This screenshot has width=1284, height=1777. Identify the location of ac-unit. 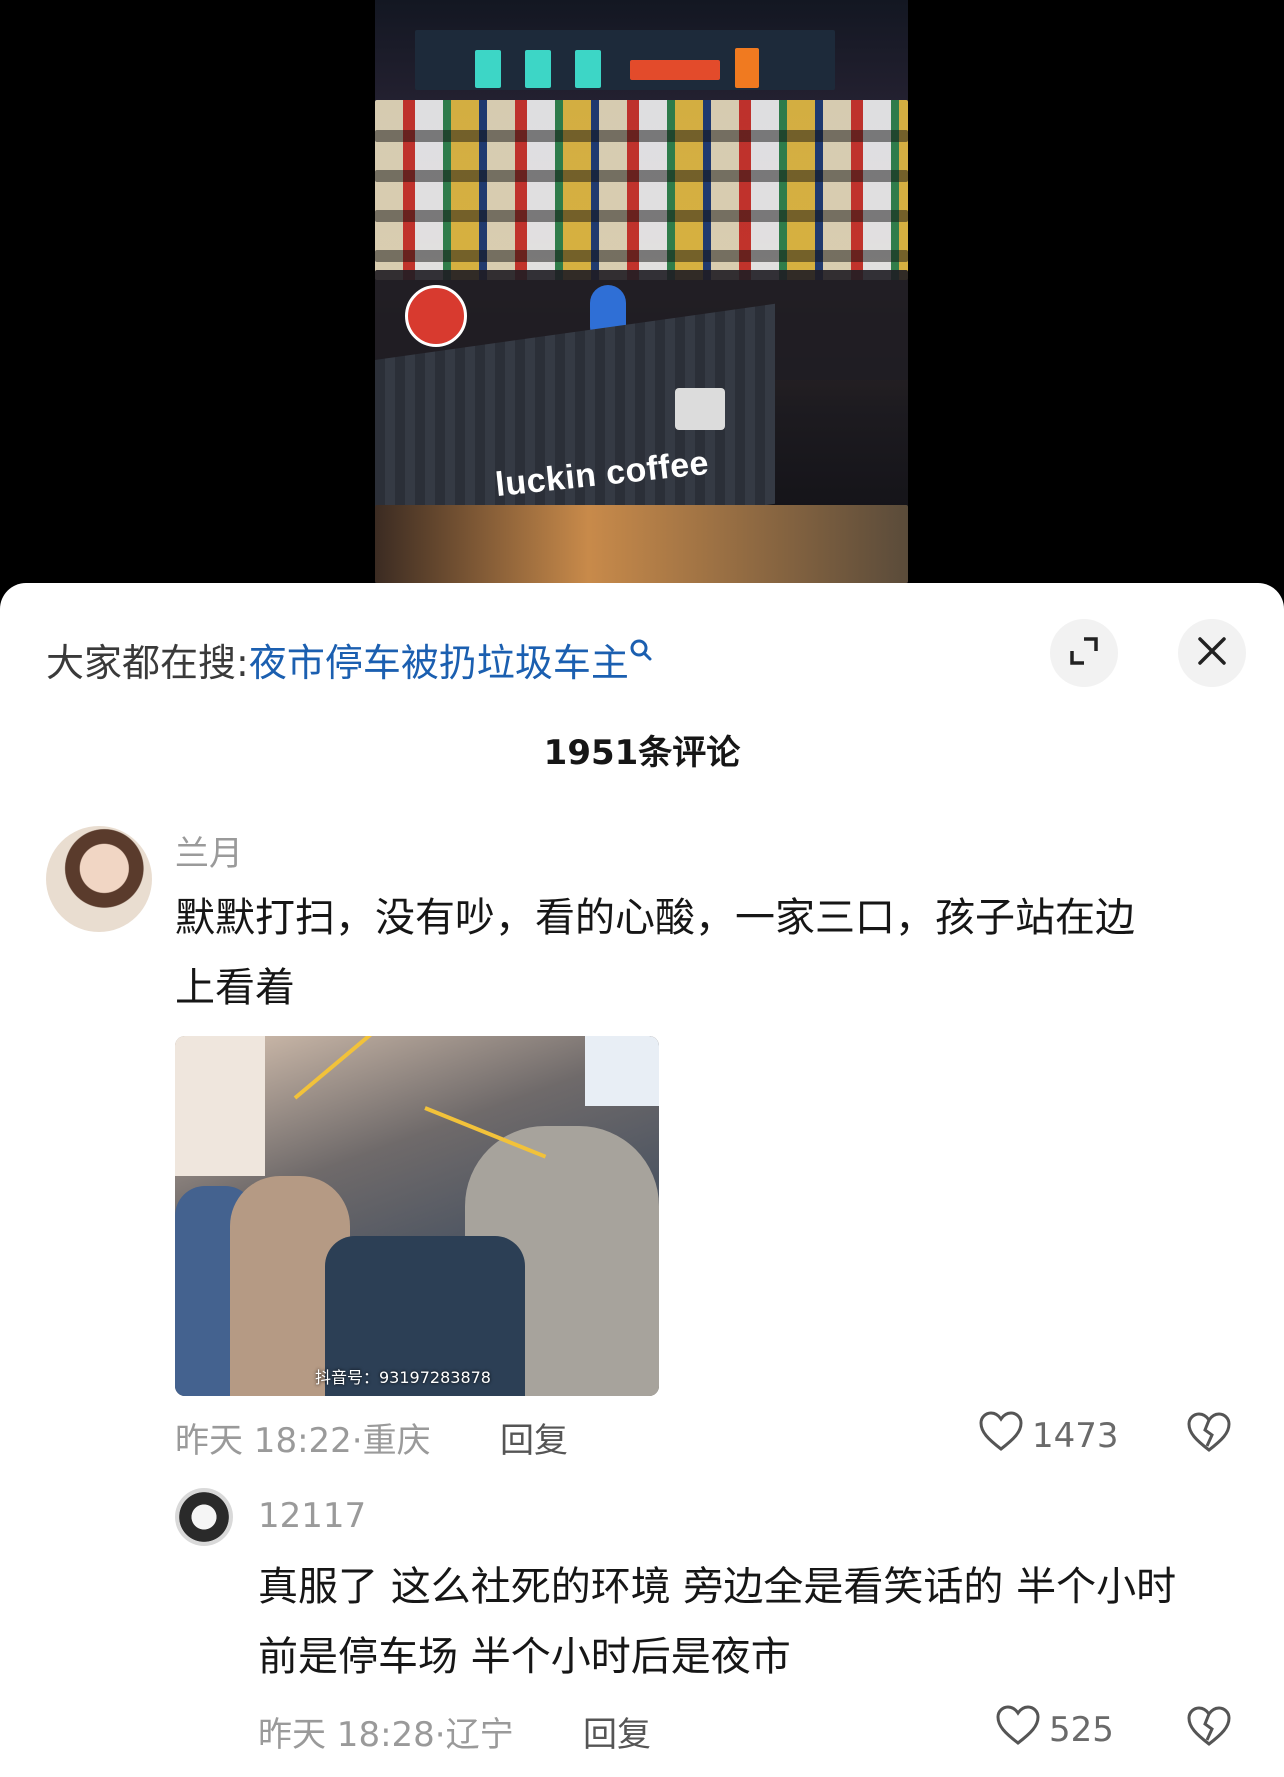
(700, 409).